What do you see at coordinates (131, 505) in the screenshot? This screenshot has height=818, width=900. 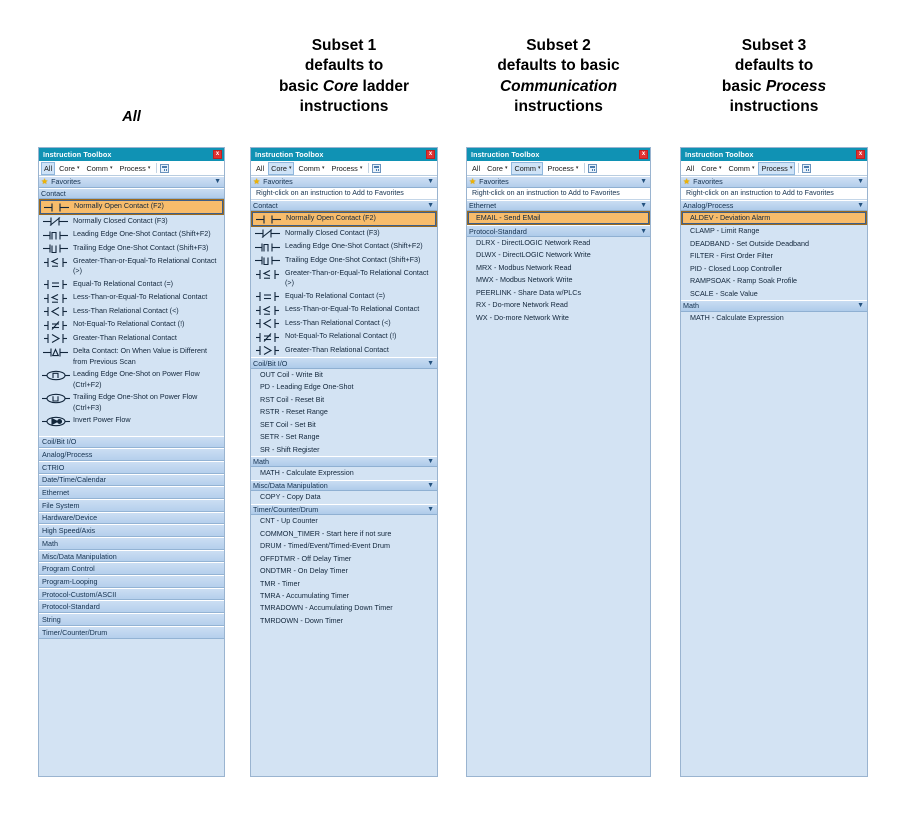 I see `category-row: File System` at bounding box center [131, 505].